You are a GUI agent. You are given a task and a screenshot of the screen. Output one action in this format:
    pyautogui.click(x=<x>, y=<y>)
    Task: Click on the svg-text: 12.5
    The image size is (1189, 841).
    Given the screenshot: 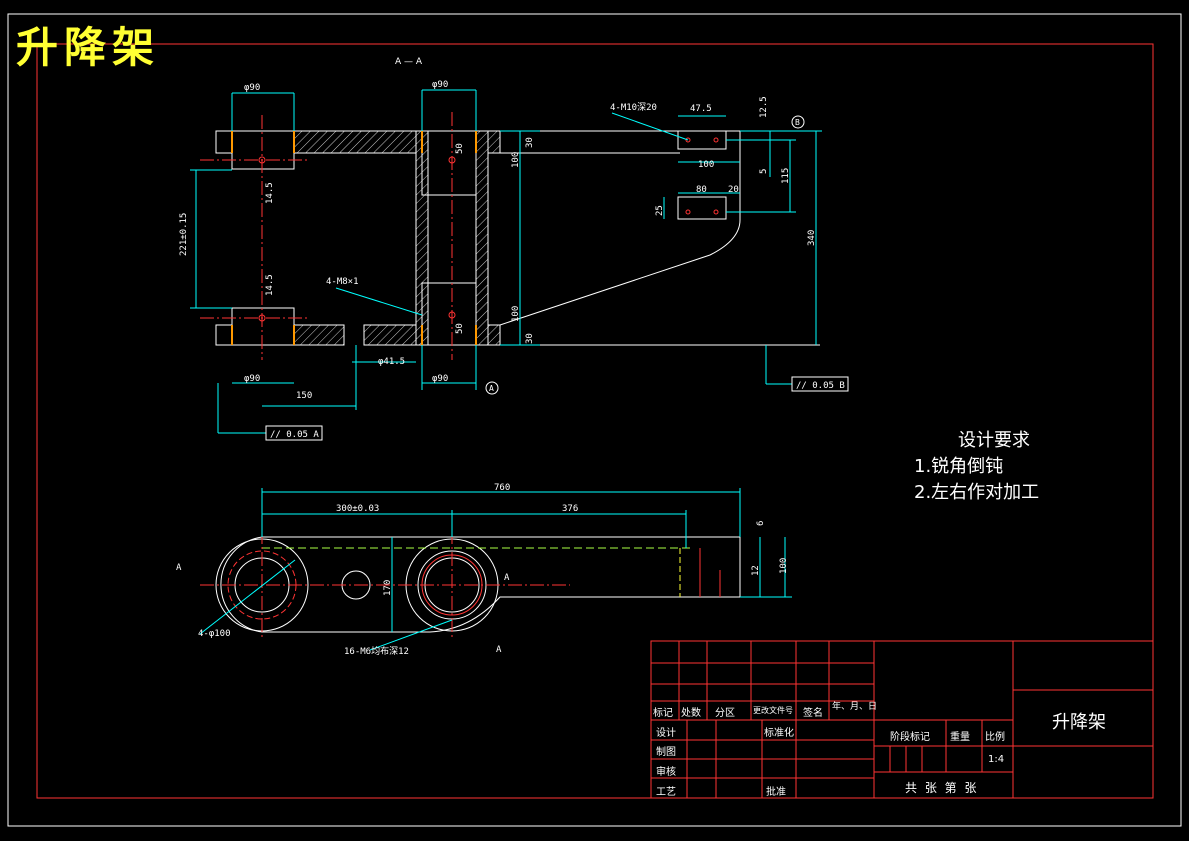 What is the action you would take?
    pyautogui.click(x=764, y=107)
    